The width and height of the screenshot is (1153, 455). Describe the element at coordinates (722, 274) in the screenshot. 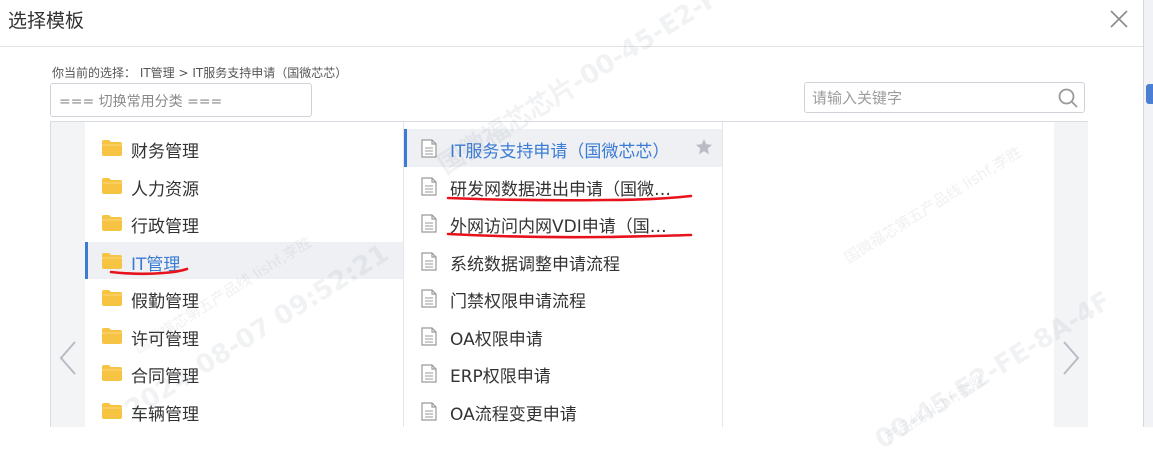

I see `column-divider` at that location.